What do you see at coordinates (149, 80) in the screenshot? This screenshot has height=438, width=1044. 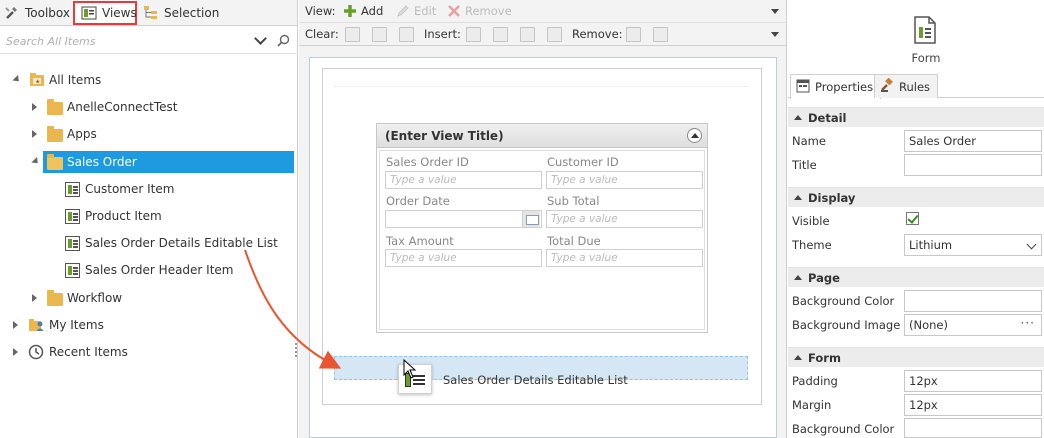 I see `tree-item-all-items: ★ All Items` at bounding box center [149, 80].